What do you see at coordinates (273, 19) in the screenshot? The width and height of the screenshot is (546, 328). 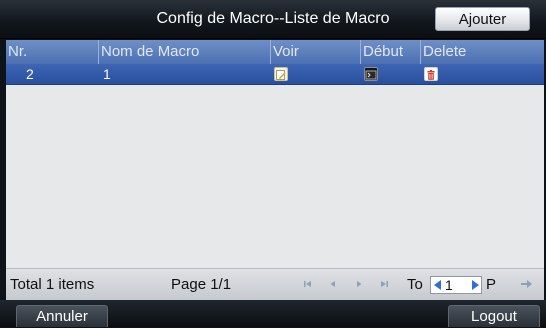 I see `title-bar: Config de Macro--Liste de Macro Ajouter` at bounding box center [273, 19].